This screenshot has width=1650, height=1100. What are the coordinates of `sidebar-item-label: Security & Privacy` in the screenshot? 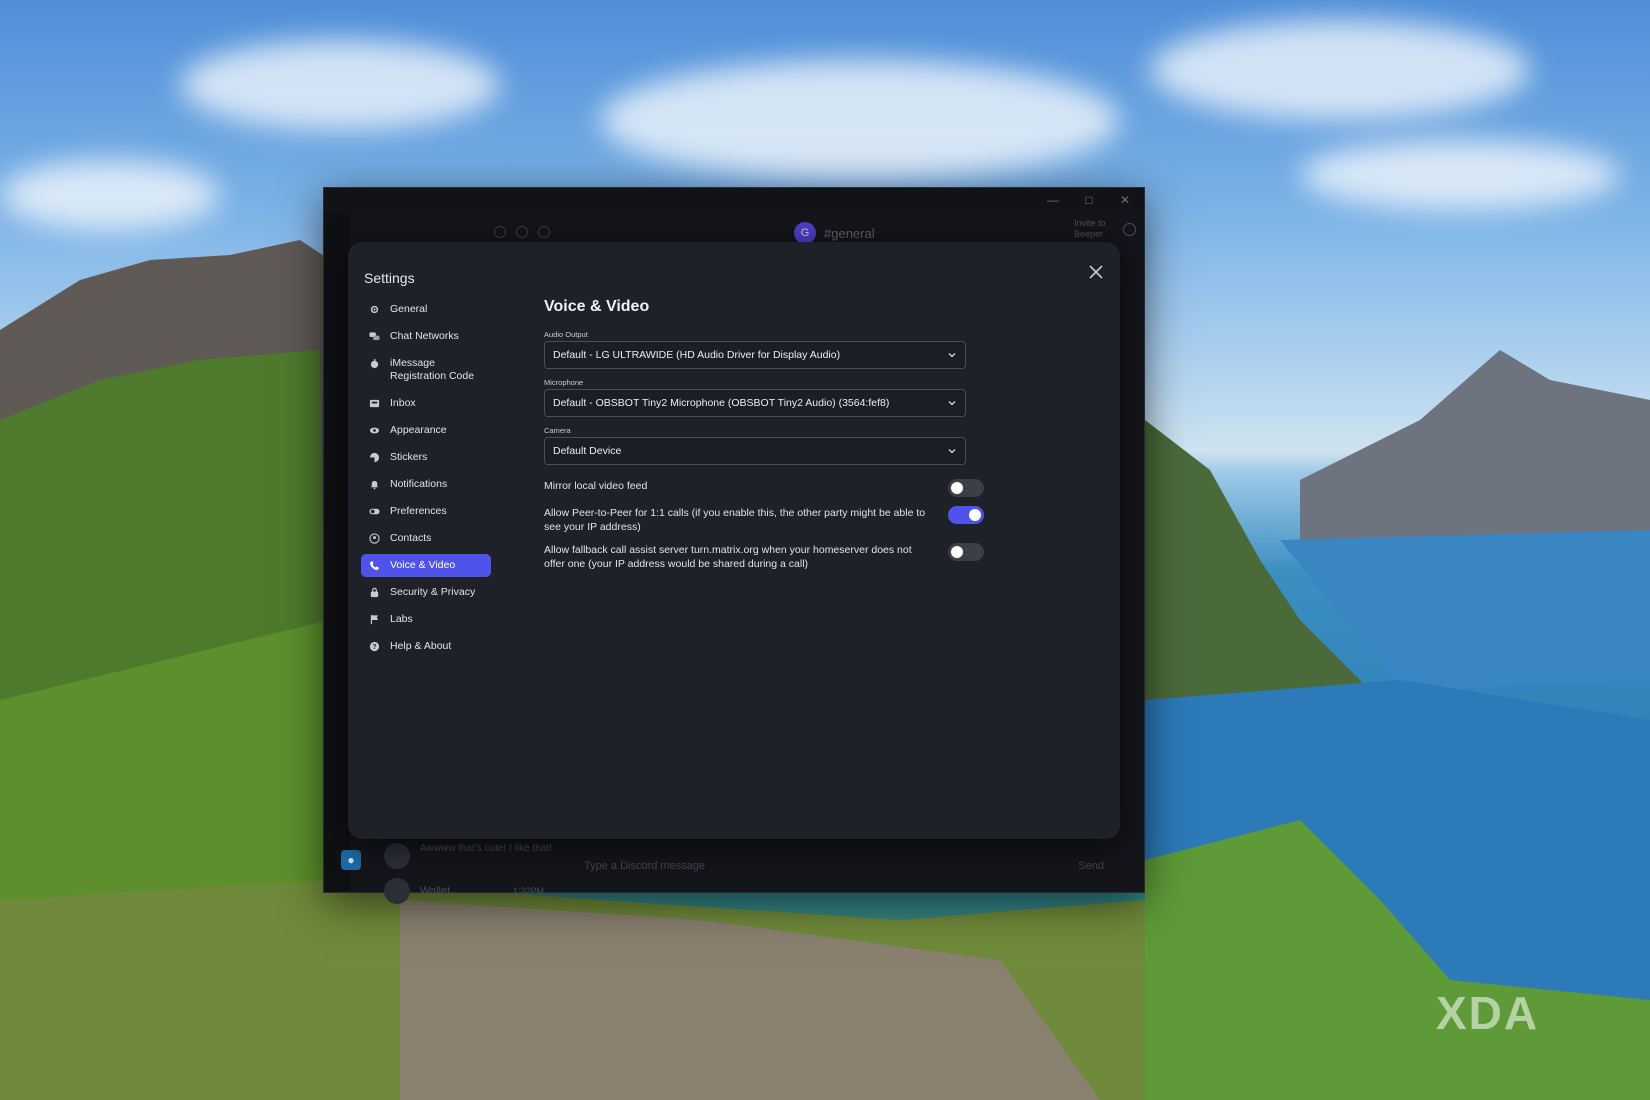 It's located at (433, 592).